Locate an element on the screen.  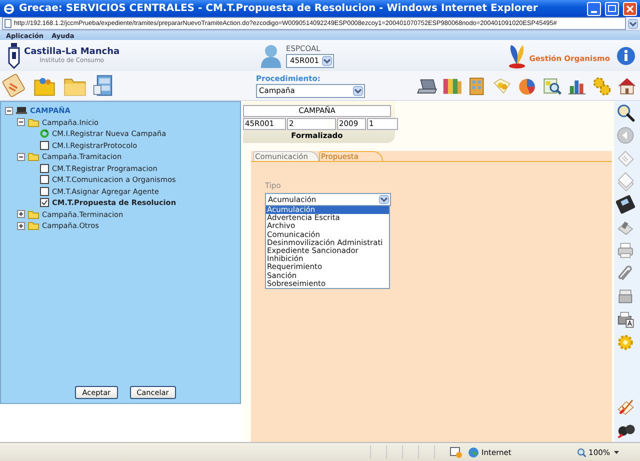
refresh-icon is located at coordinates (44, 133).